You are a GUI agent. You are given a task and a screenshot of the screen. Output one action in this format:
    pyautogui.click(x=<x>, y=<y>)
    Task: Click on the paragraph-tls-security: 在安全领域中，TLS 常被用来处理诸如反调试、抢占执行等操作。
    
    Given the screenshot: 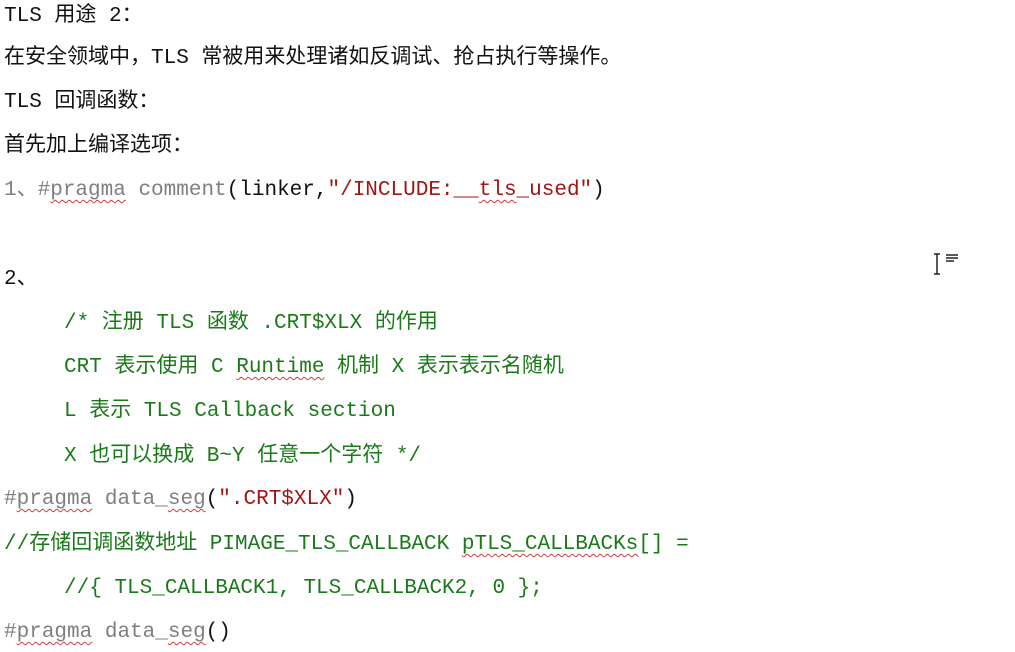 What is the action you would take?
    pyautogui.click(x=313, y=58)
    